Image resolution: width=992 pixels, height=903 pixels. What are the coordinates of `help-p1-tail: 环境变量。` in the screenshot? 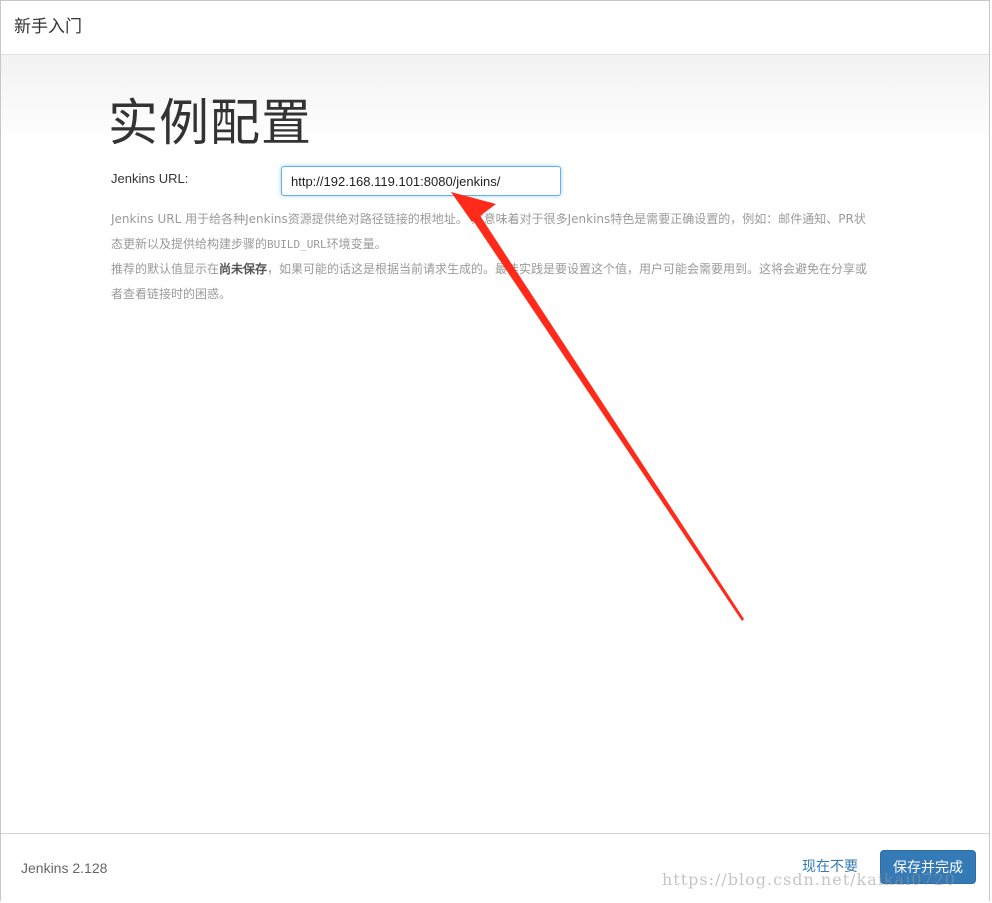 It's located at (356, 244).